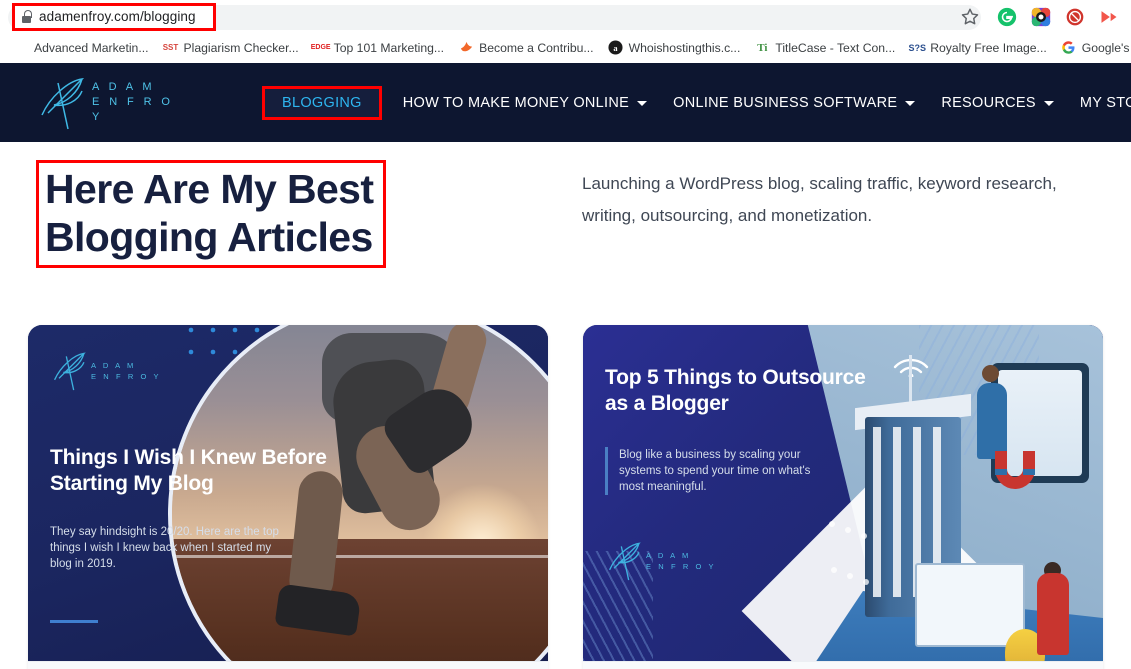  Describe the element at coordinates (21, 48) in the screenshot. I see `bookmark-favicon-advanced-marketing` at that location.